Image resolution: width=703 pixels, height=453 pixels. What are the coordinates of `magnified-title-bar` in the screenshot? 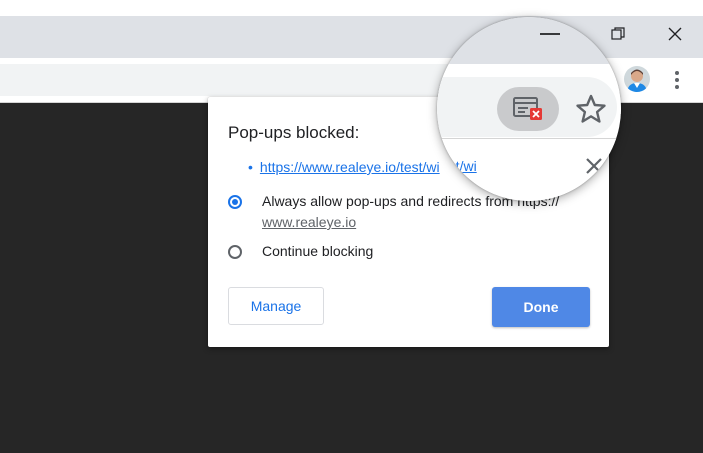 It's located at (529, 40).